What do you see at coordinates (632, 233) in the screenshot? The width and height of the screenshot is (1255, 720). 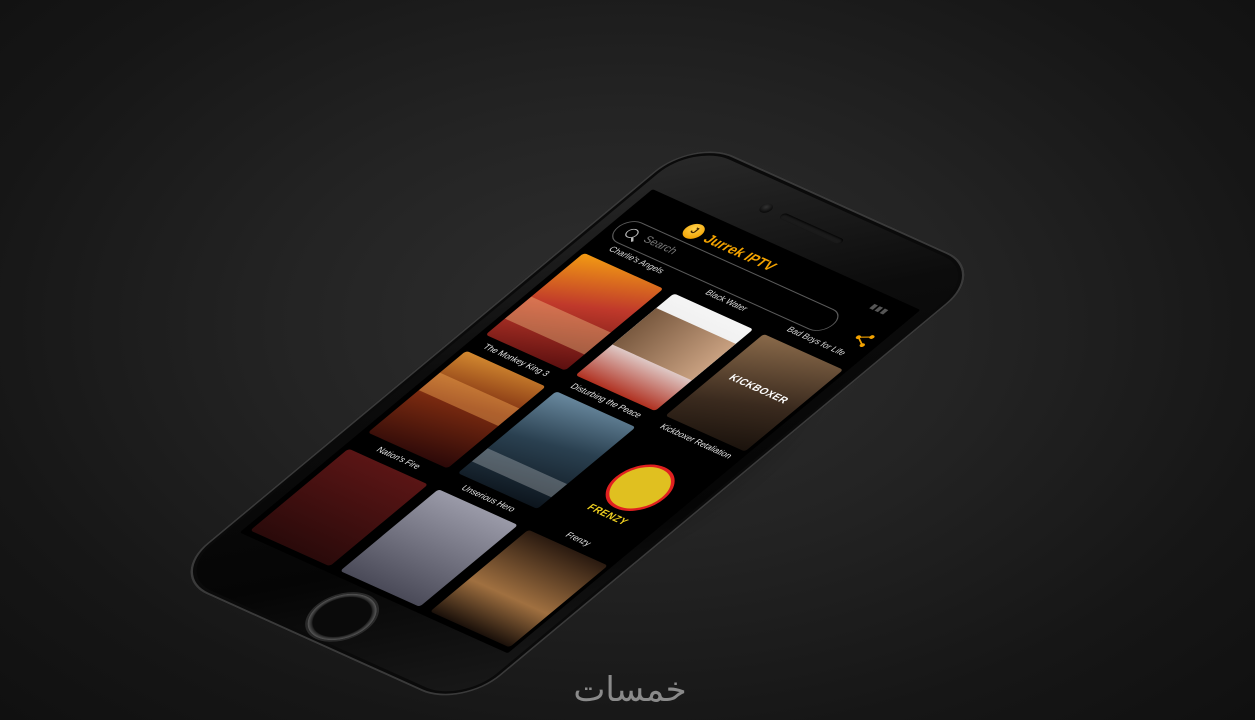 I see `search-icon` at bounding box center [632, 233].